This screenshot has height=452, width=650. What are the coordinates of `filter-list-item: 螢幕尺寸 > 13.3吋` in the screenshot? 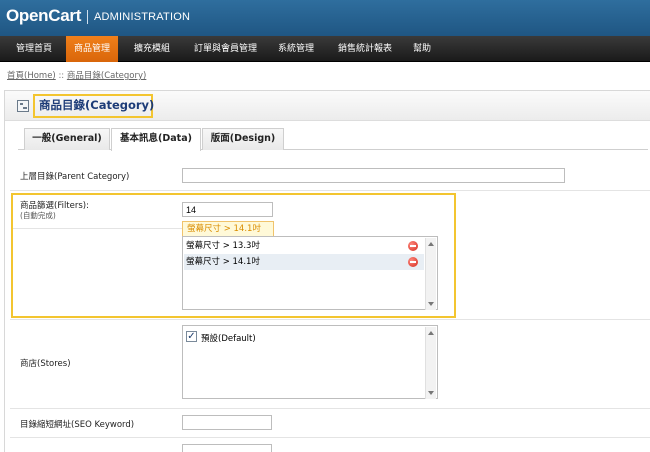 It's located at (304, 246).